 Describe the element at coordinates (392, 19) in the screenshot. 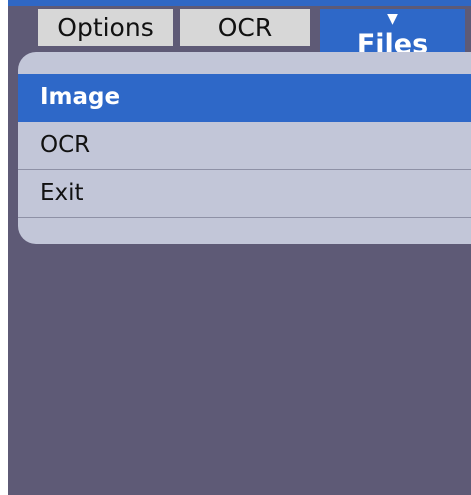

I see `dropdown-arrow-icon: ▼` at that location.